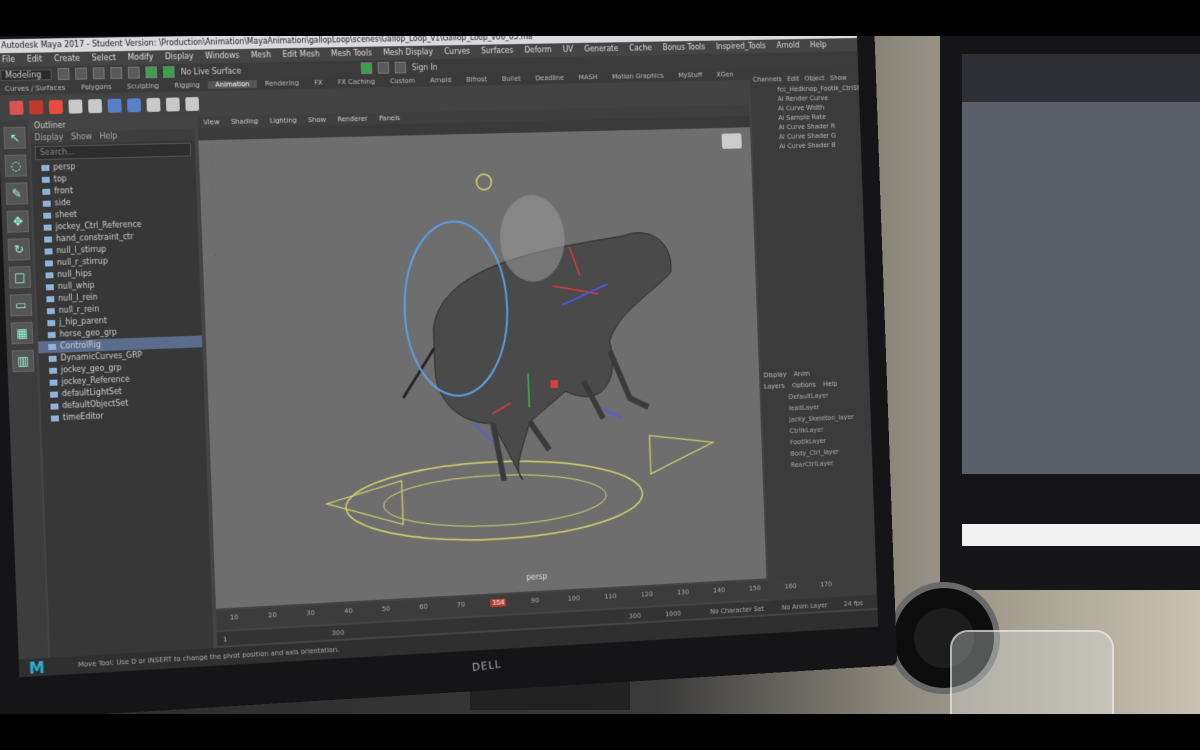  I want to click on four-pane-layout-icon: ▦, so click(22, 333).